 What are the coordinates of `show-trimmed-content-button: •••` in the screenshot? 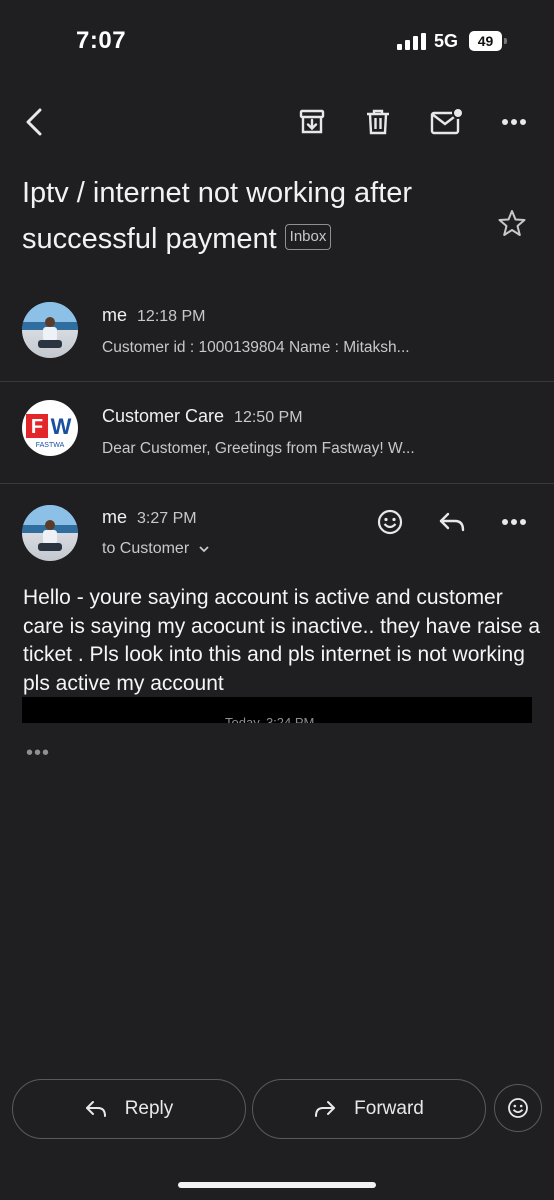 It's located at (38, 753).